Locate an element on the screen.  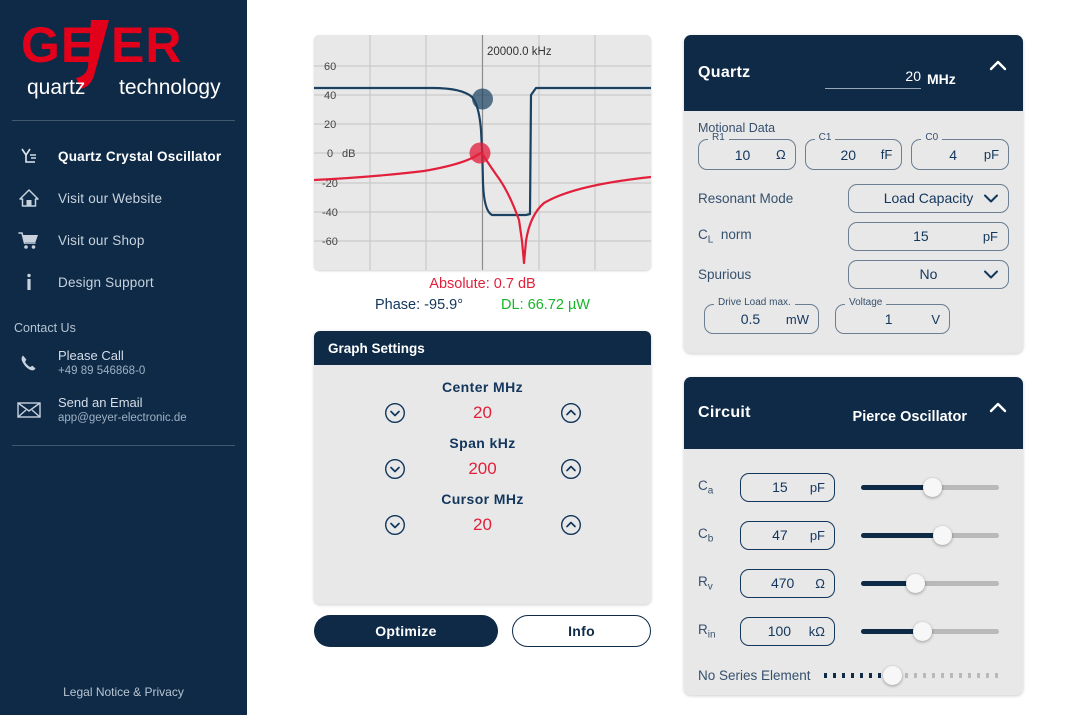
contact-phone-label: Please Call is located at coordinates (91, 355).